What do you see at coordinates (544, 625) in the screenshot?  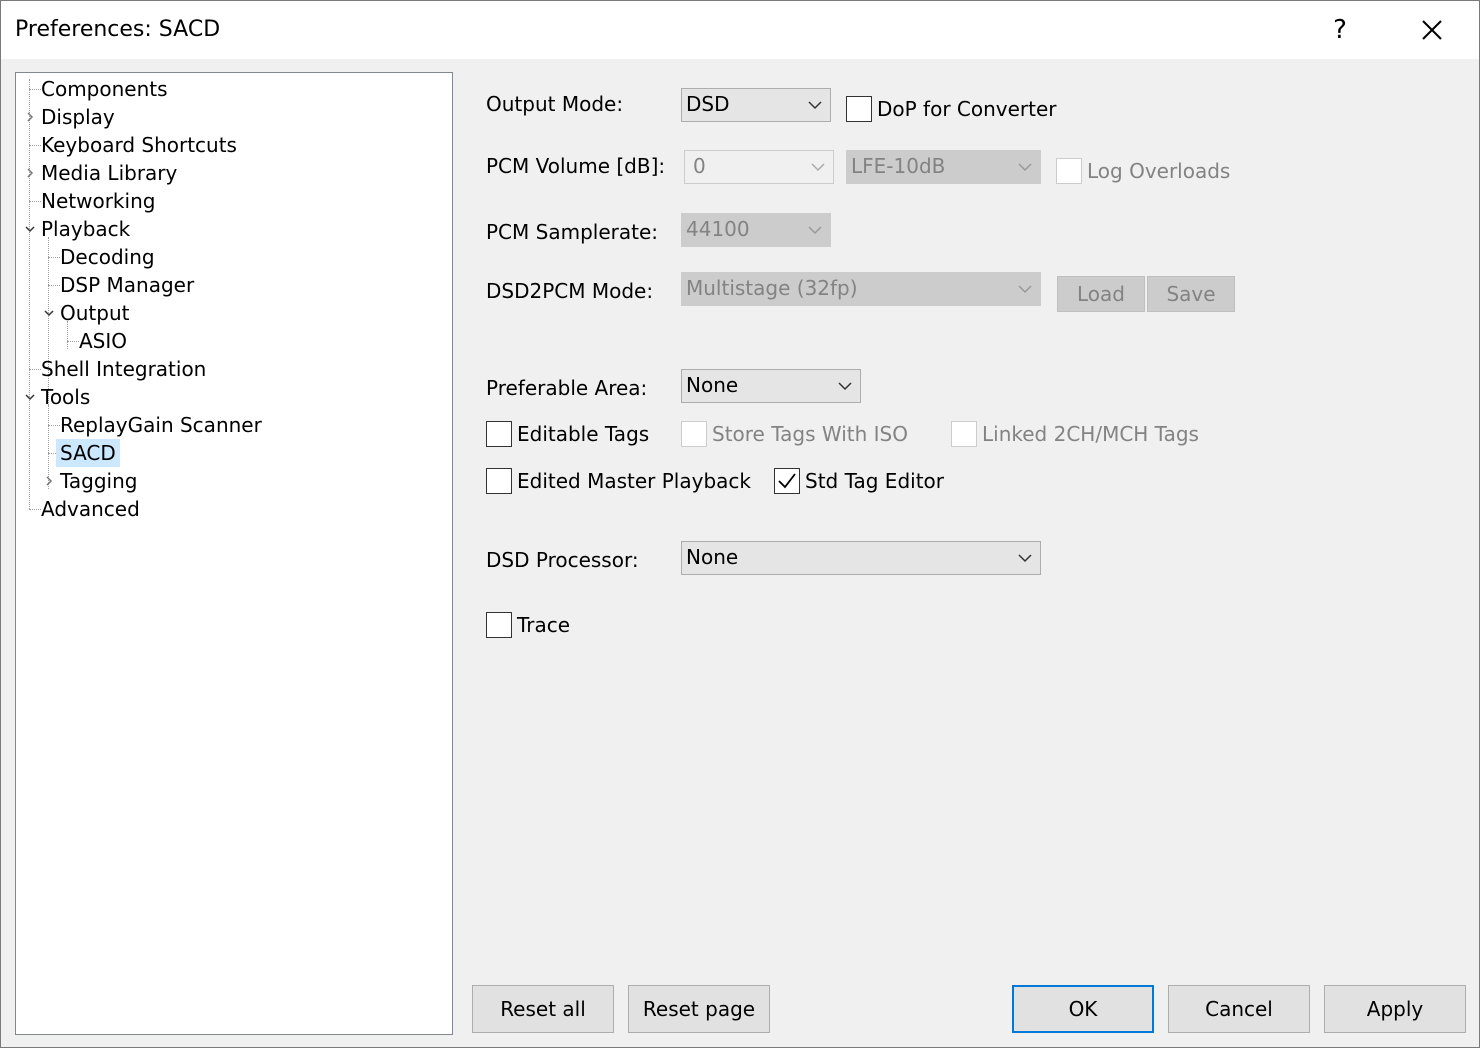 I see `trace-label: Trace` at bounding box center [544, 625].